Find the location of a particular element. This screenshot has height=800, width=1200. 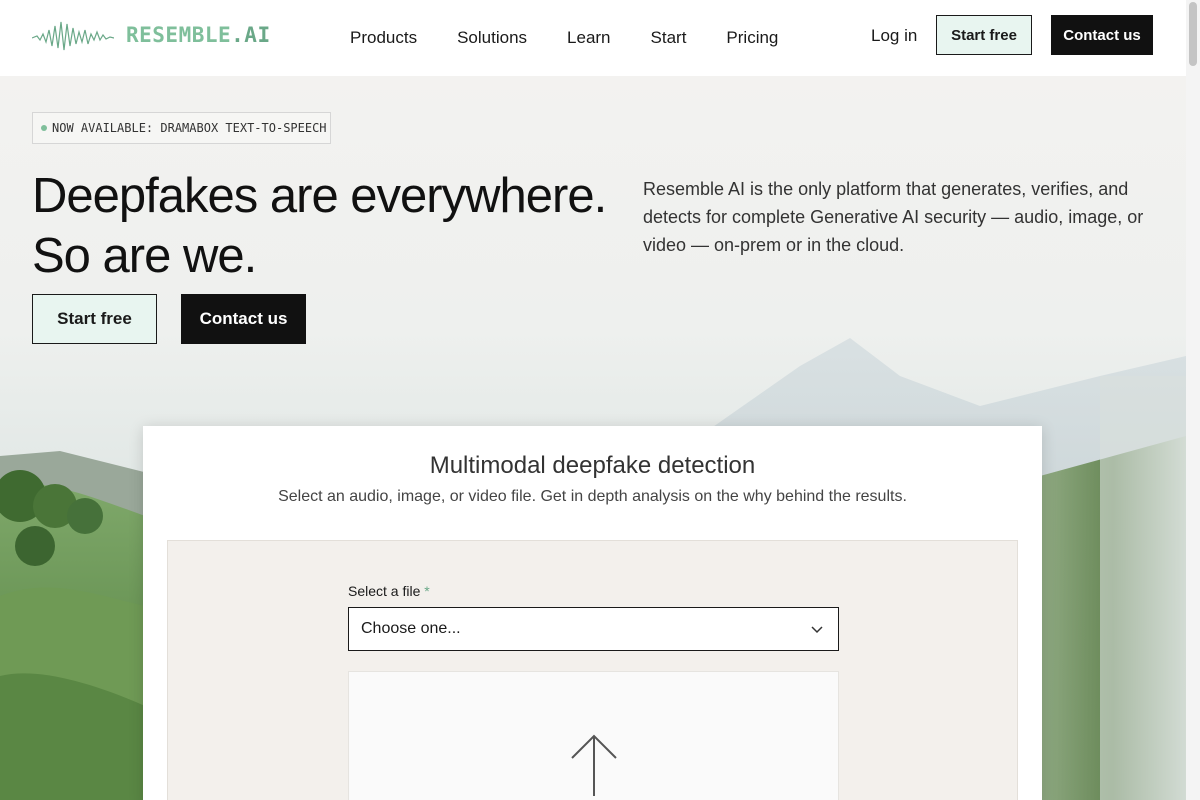

nav-contact-button: Contact us is located at coordinates (1102, 35).